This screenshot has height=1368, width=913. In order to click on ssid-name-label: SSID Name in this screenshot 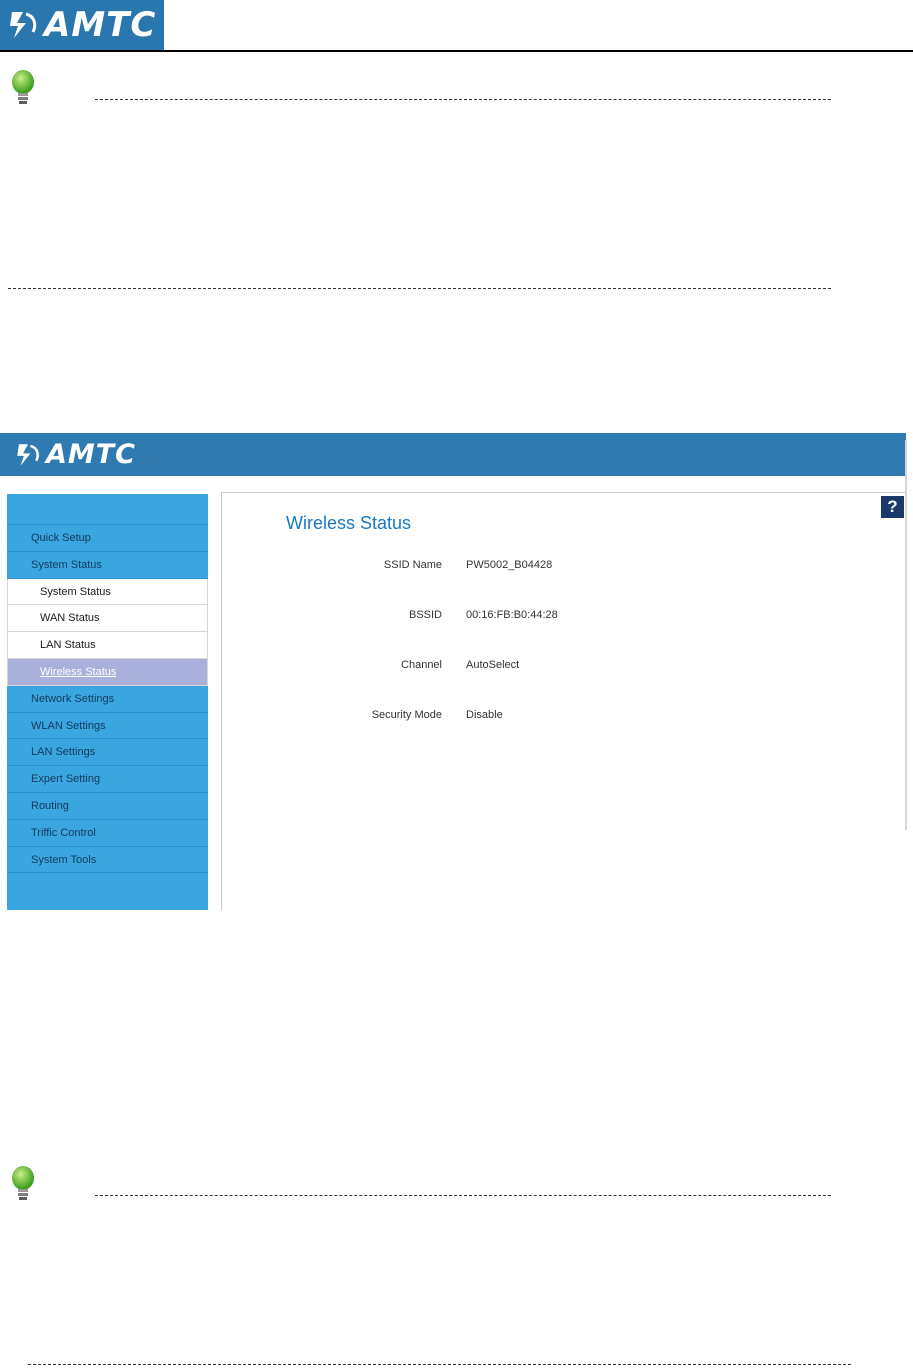, I will do `click(412, 565)`.